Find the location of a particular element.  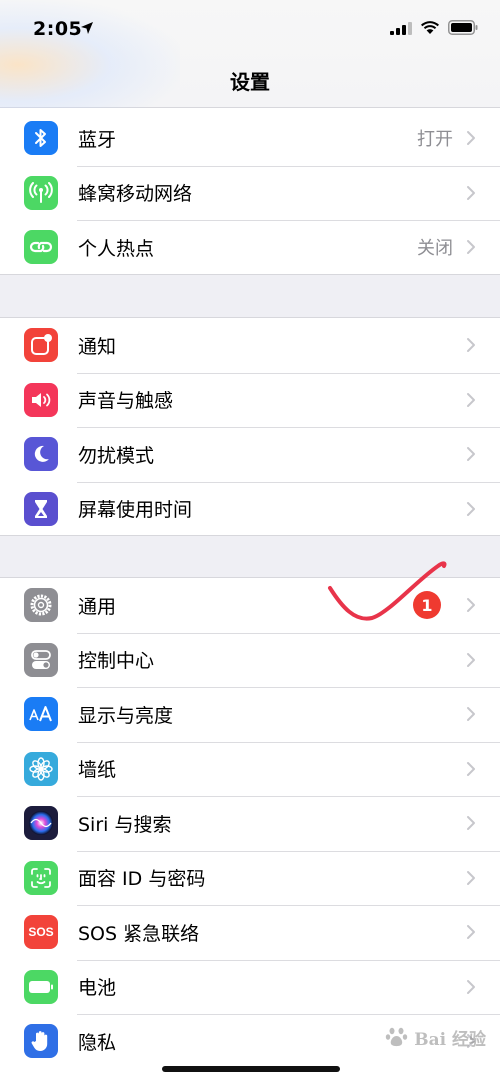

status-icons is located at coordinates (434, 27).